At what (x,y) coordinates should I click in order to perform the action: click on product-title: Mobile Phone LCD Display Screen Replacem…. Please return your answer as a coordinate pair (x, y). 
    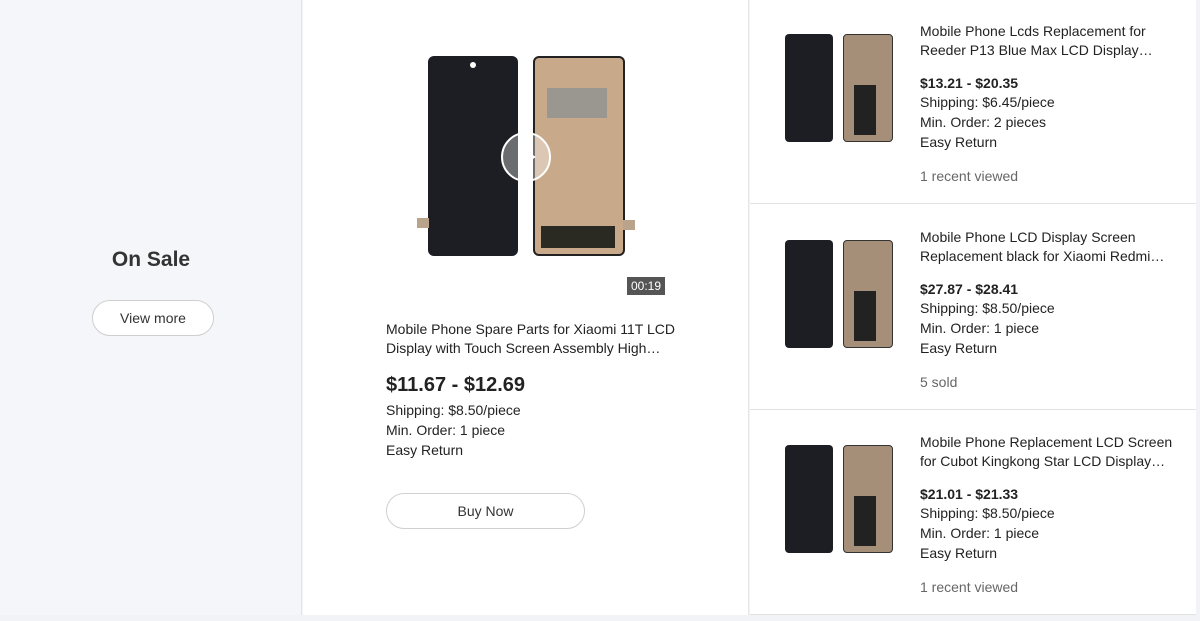
    Looking at the image, I should click on (1047, 247).